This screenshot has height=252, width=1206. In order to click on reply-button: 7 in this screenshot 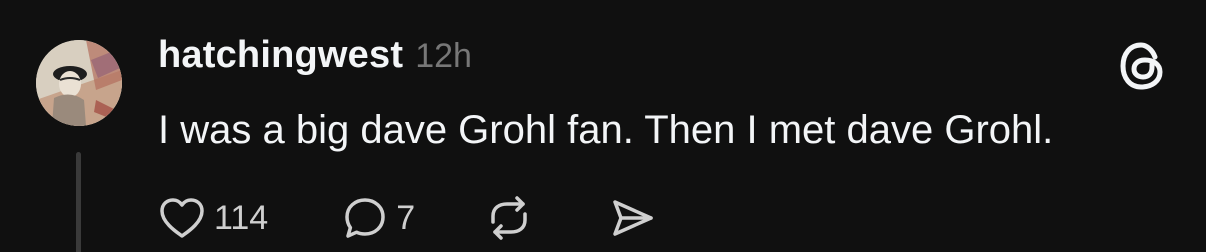, I will do `click(378, 218)`.